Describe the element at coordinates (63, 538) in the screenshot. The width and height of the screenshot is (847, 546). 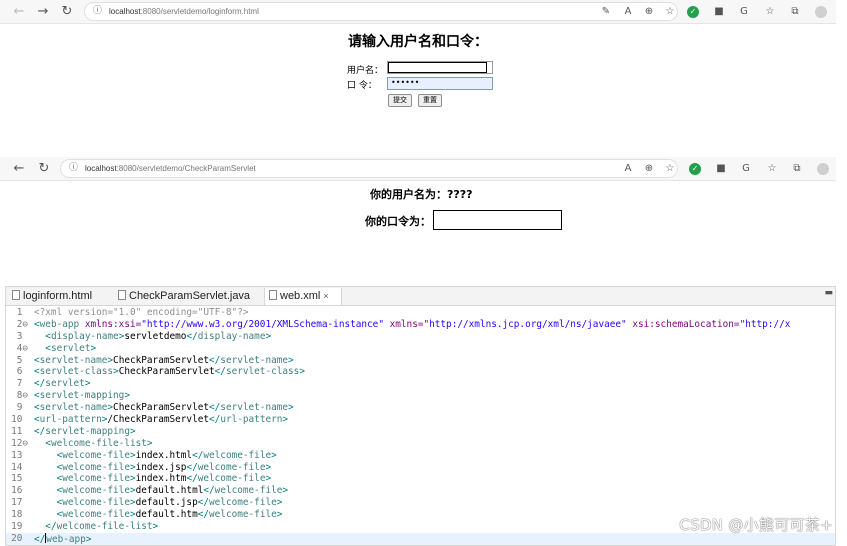
I see `code-text: </web-app>` at that location.